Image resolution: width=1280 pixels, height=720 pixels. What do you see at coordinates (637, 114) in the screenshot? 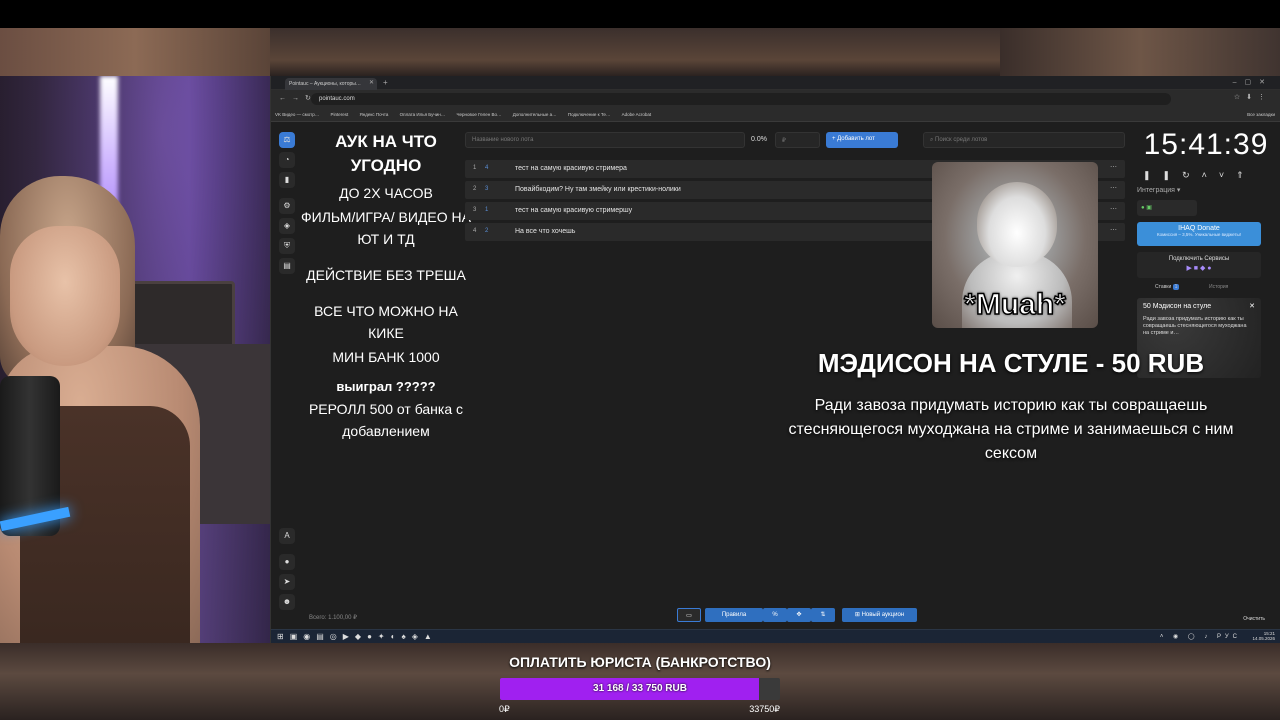
I see `bookmark: Adobe Acrobat` at bounding box center [637, 114].